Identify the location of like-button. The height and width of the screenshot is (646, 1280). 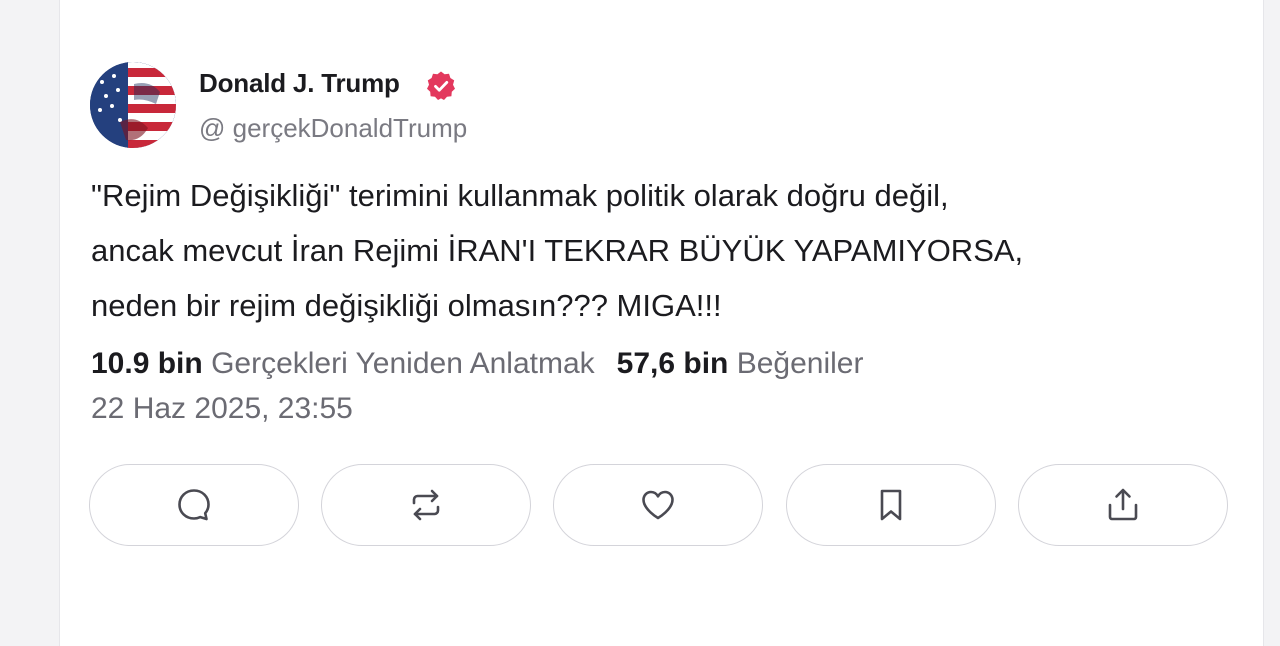
(658, 505).